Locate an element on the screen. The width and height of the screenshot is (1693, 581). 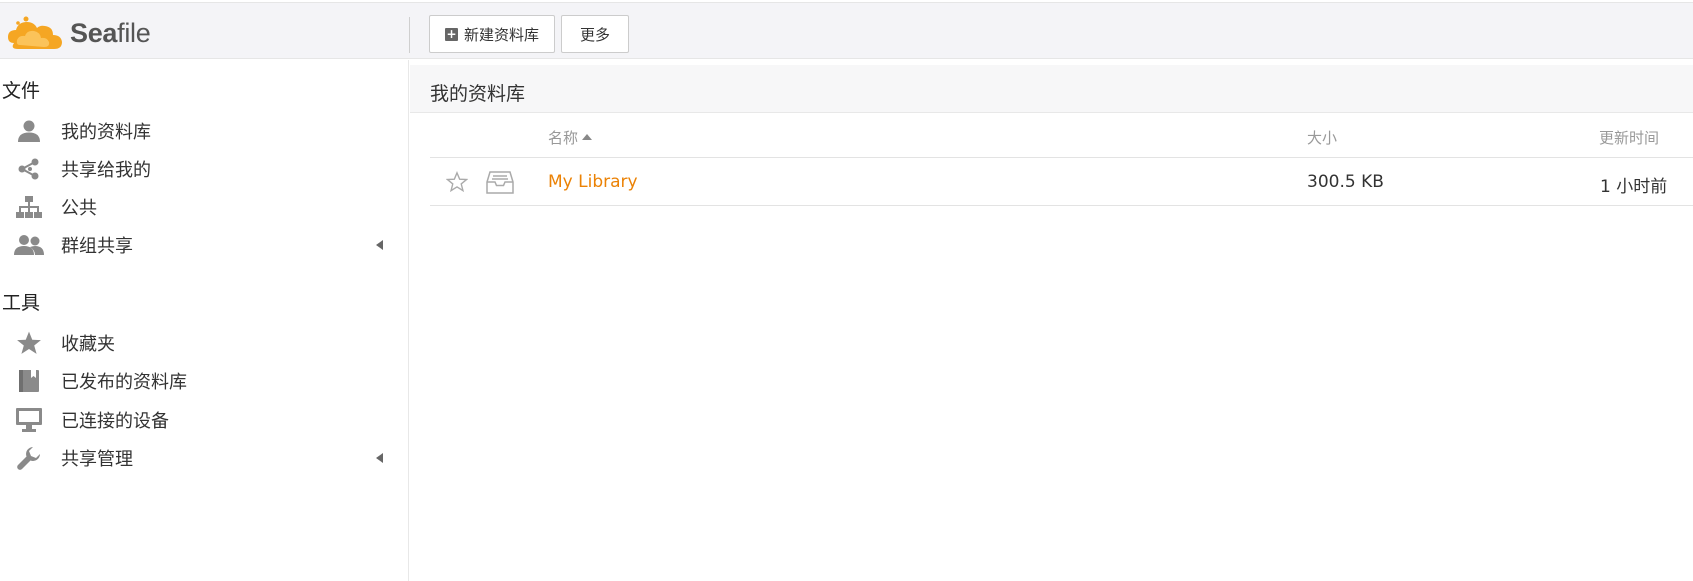
sidebar-item-label: 已发布的资料库 is located at coordinates (124, 382).